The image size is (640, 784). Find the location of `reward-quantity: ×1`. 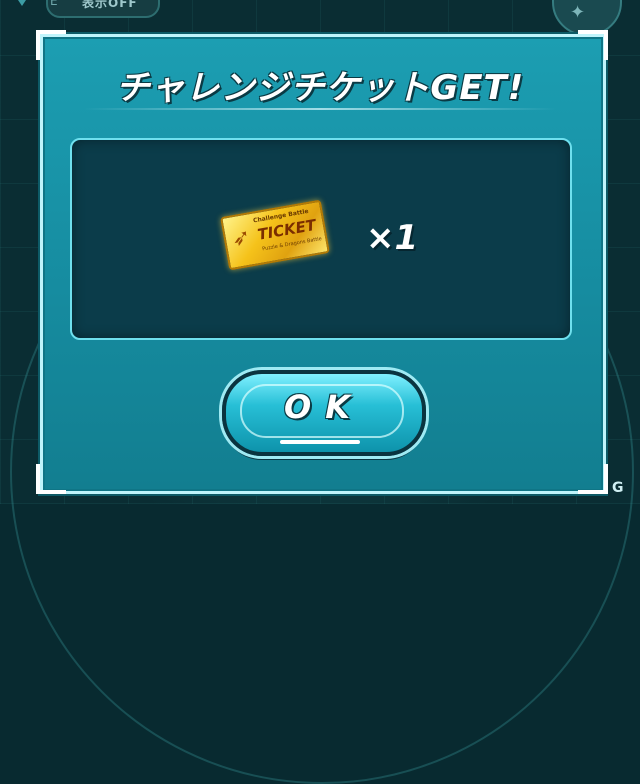

reward-quantity: ×1 is located at coordinates (392, 238).